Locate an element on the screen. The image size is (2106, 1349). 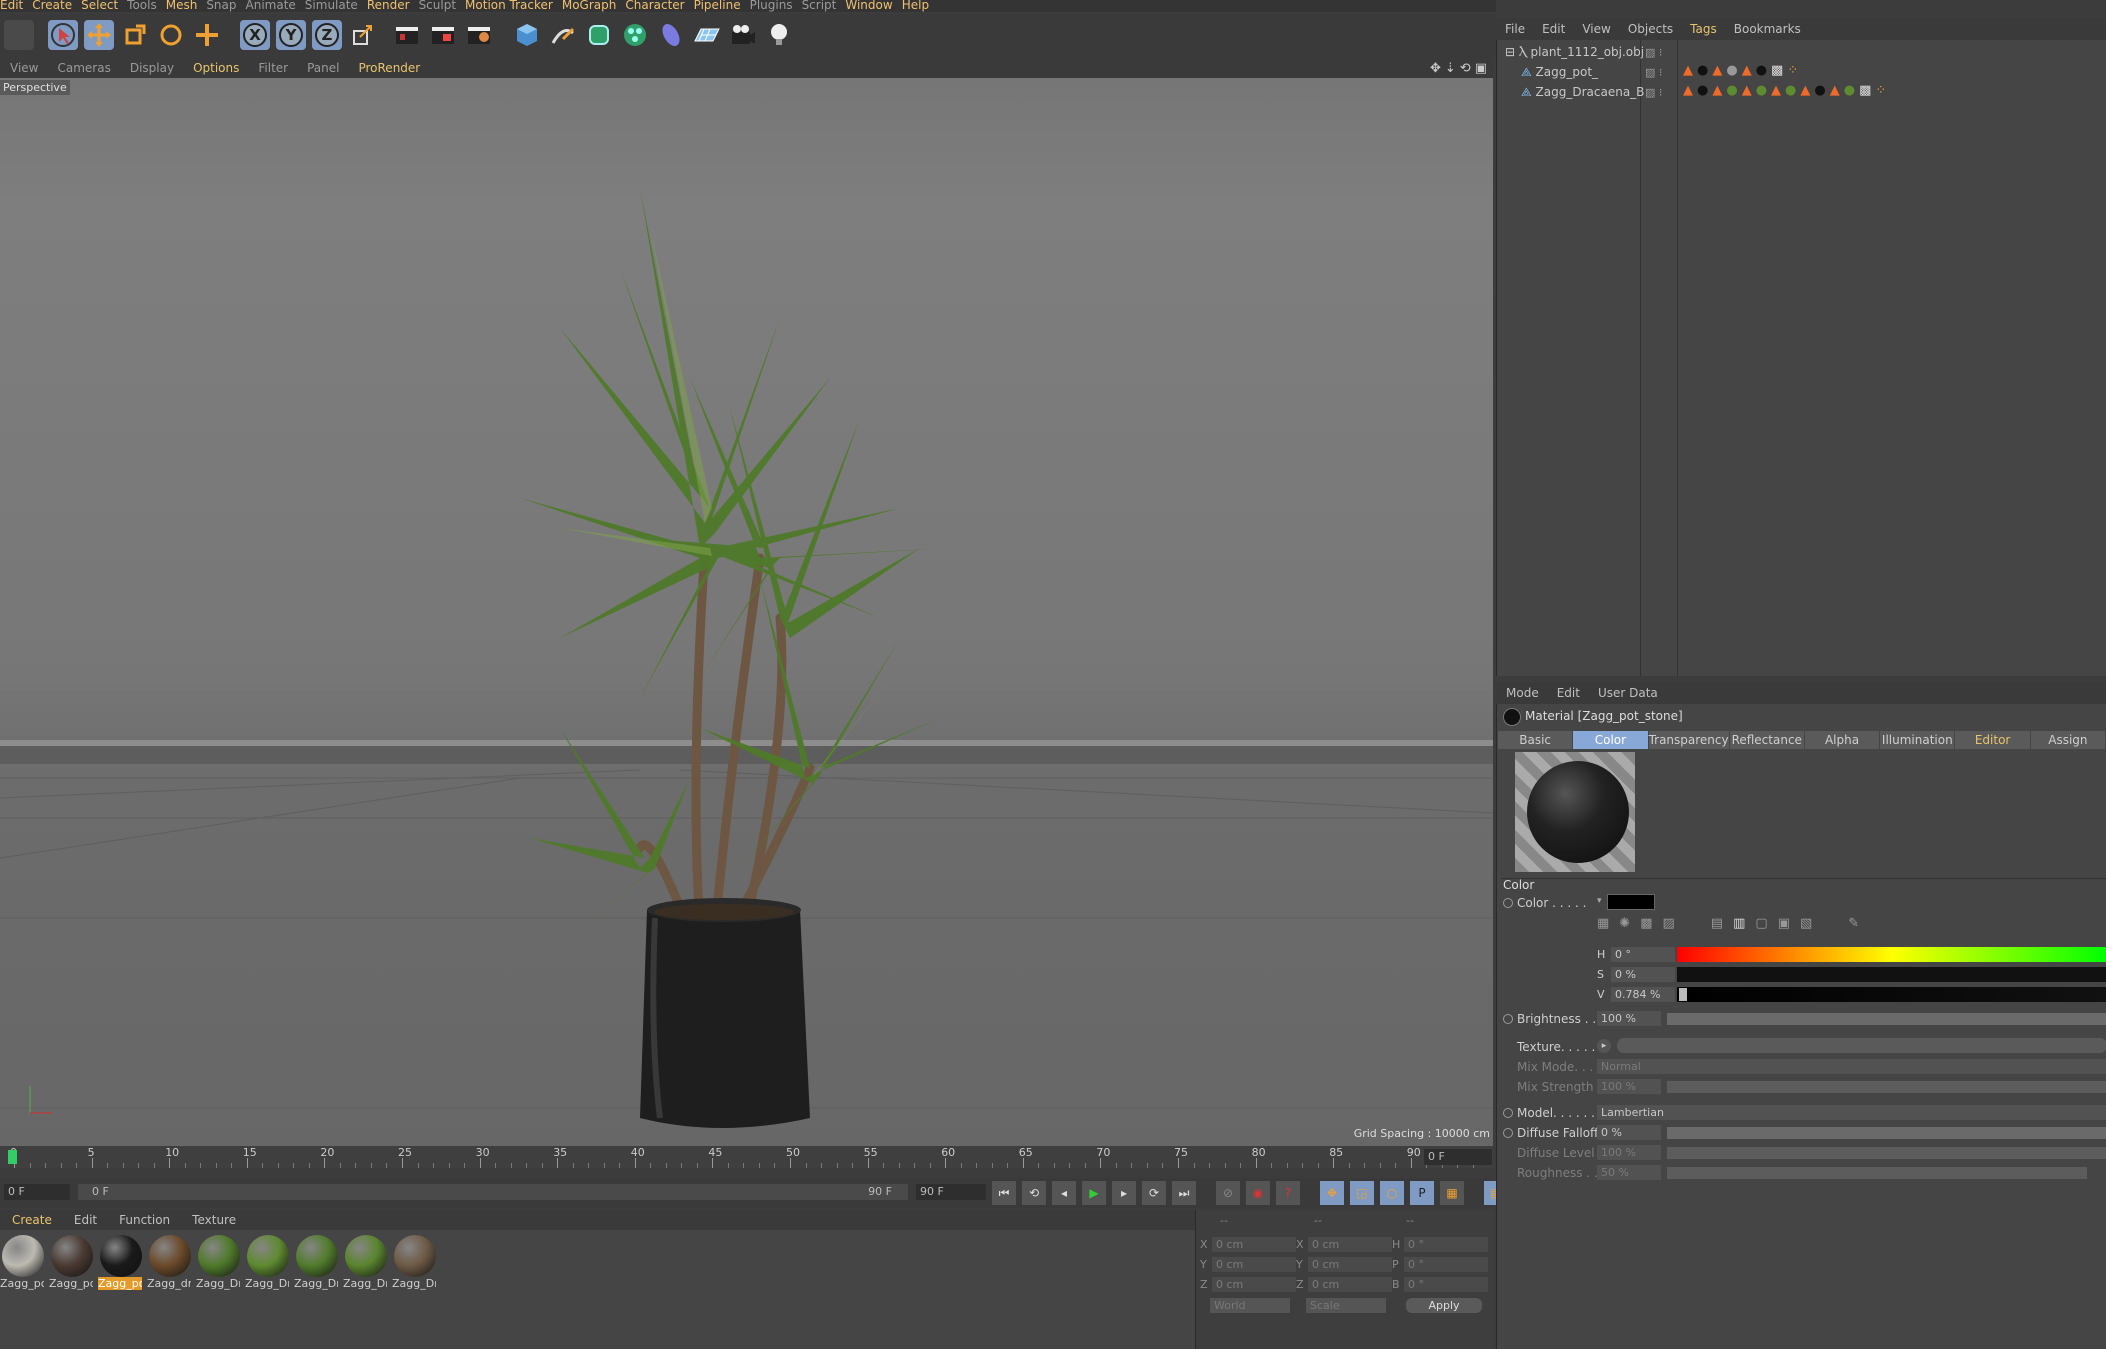
level-field: 100 % is located at coordinates (1629, 1152).